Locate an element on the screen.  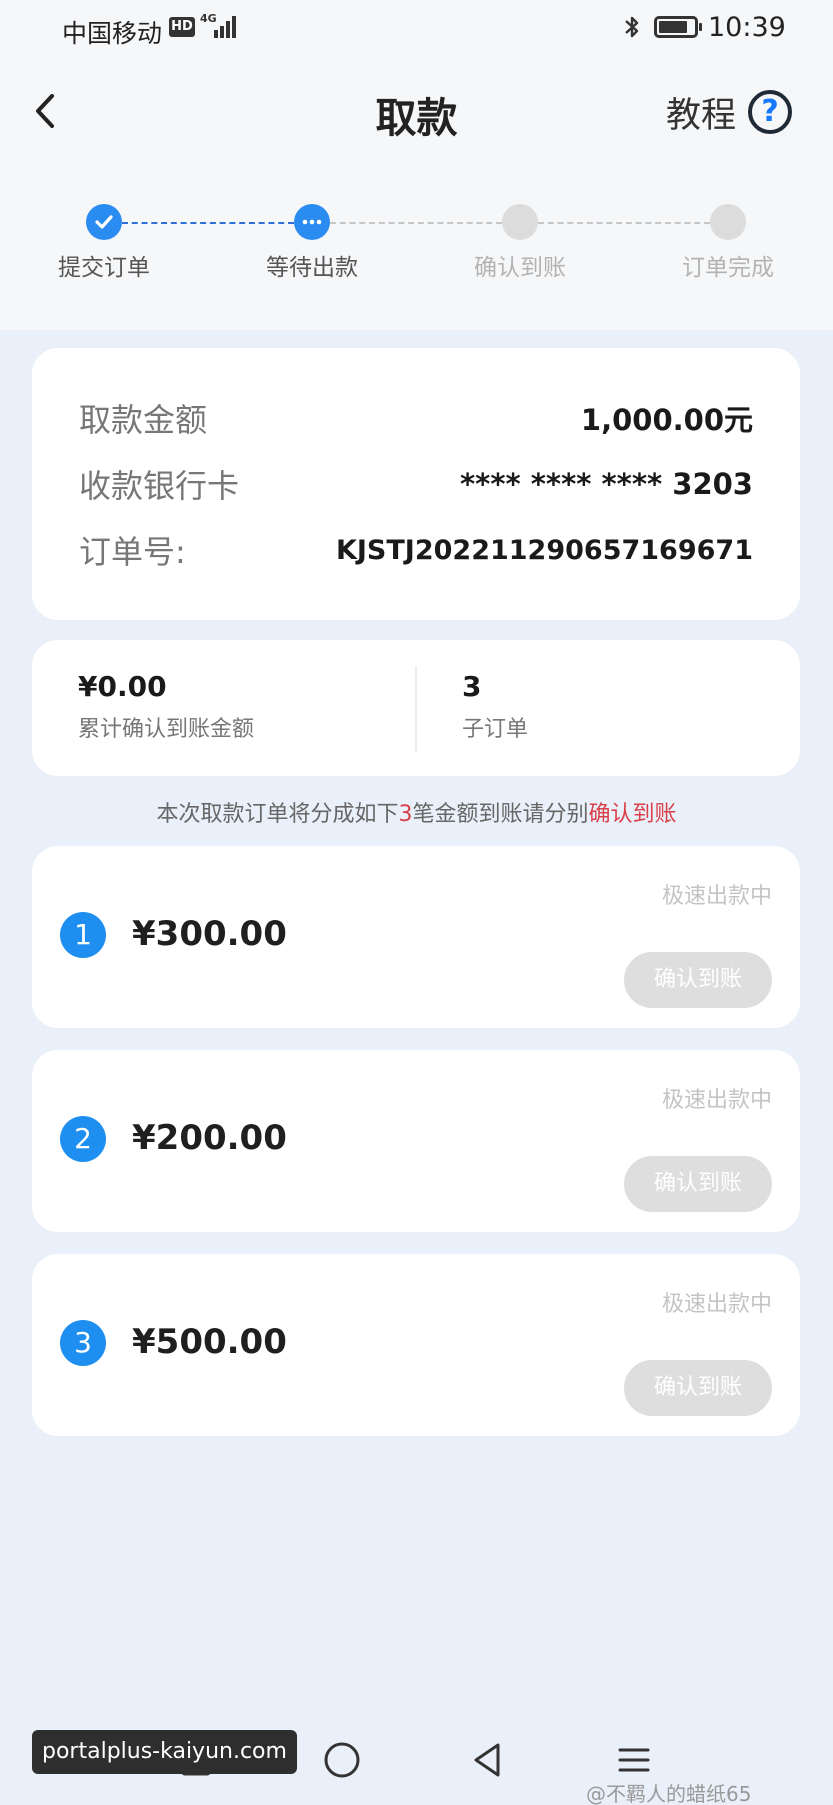
back-button is located at coordinates (46, 111).